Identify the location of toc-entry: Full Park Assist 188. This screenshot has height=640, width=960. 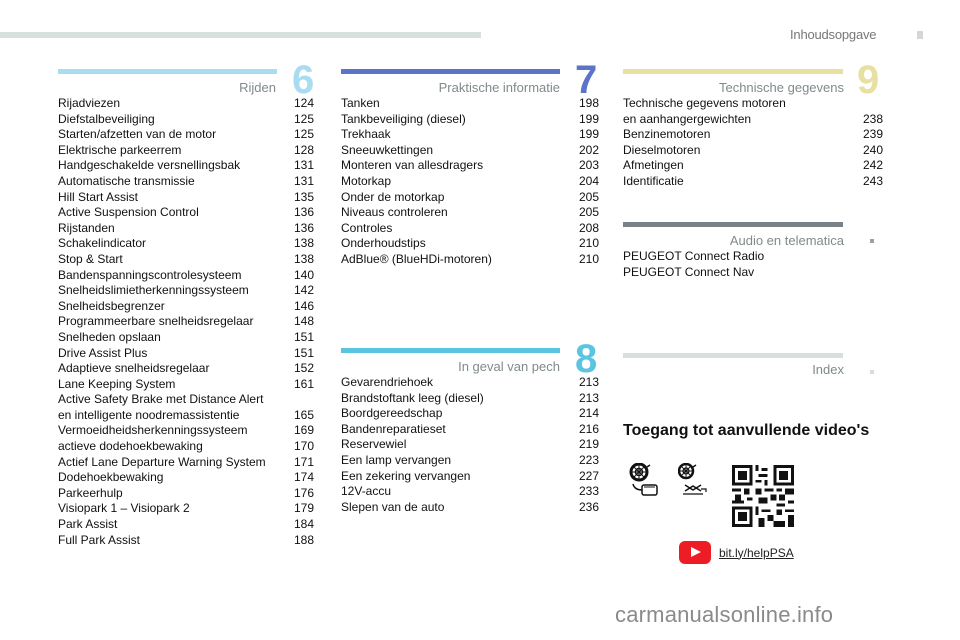
(186, 541).